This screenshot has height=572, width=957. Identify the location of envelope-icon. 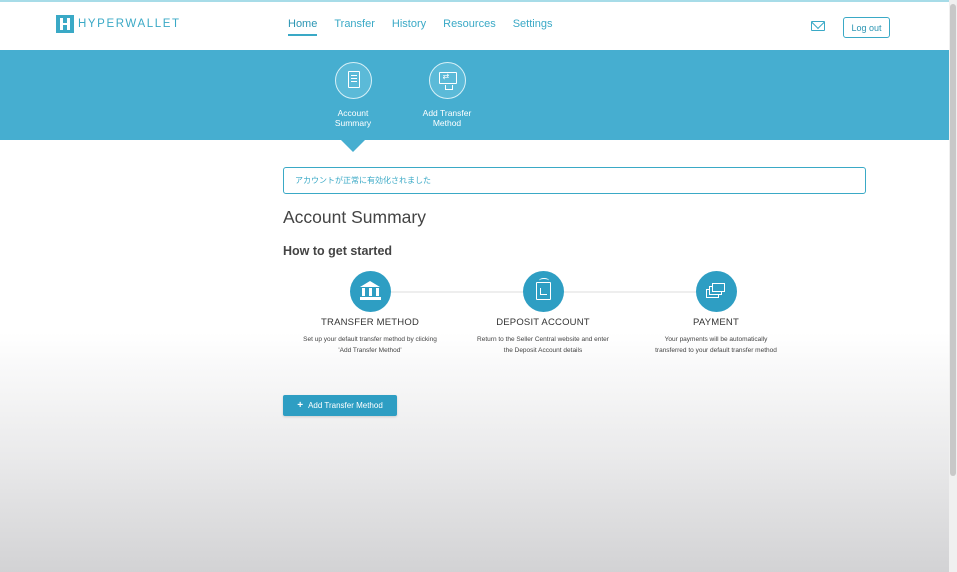
(818, 26).